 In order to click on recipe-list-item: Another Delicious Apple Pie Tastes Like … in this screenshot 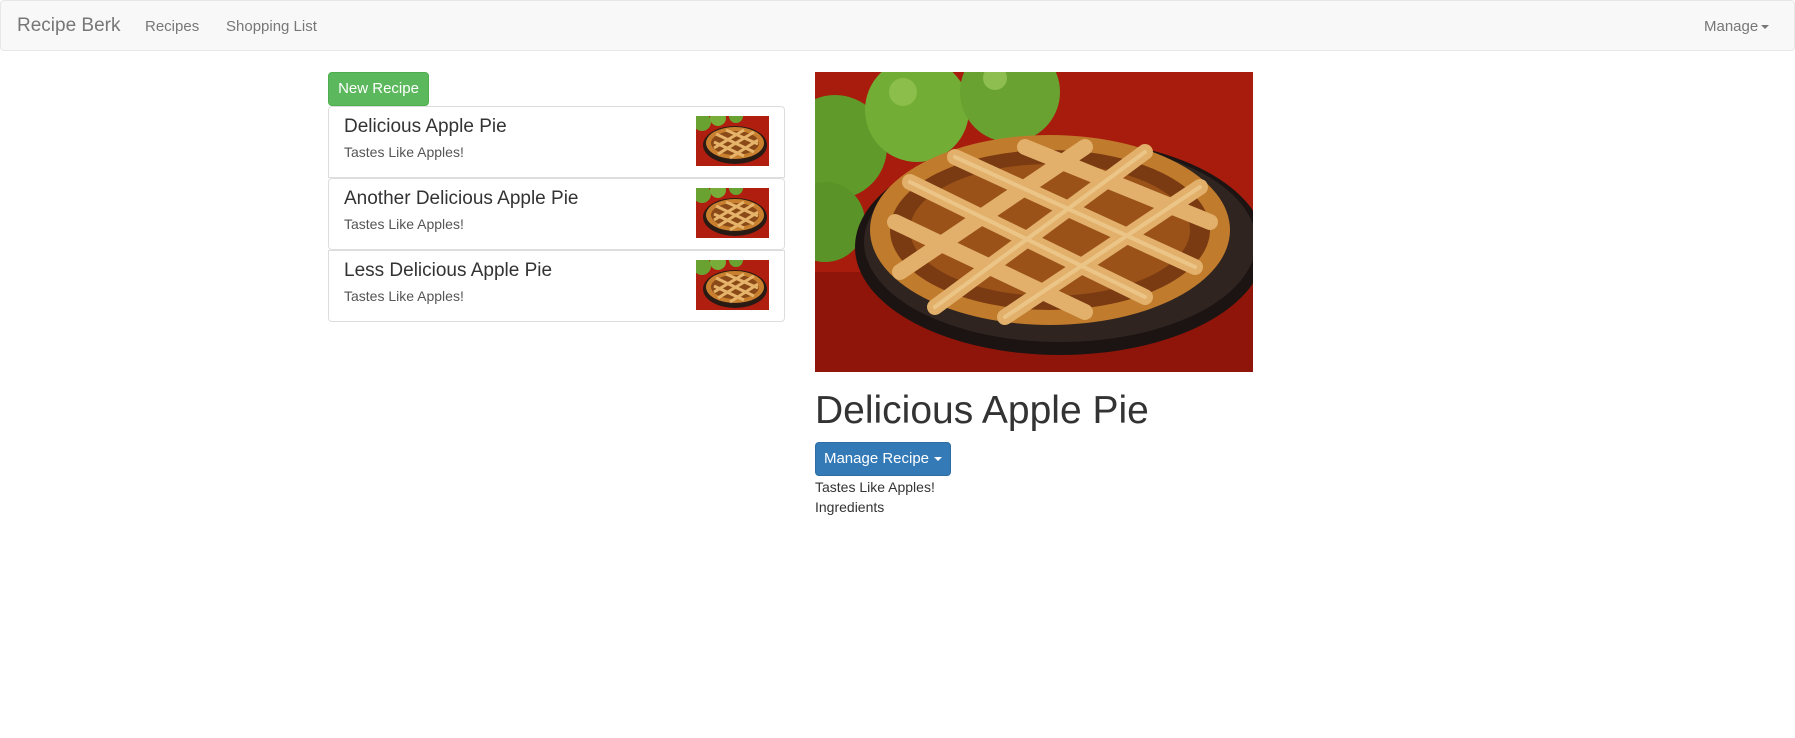, I will do `click(556, 214)`.